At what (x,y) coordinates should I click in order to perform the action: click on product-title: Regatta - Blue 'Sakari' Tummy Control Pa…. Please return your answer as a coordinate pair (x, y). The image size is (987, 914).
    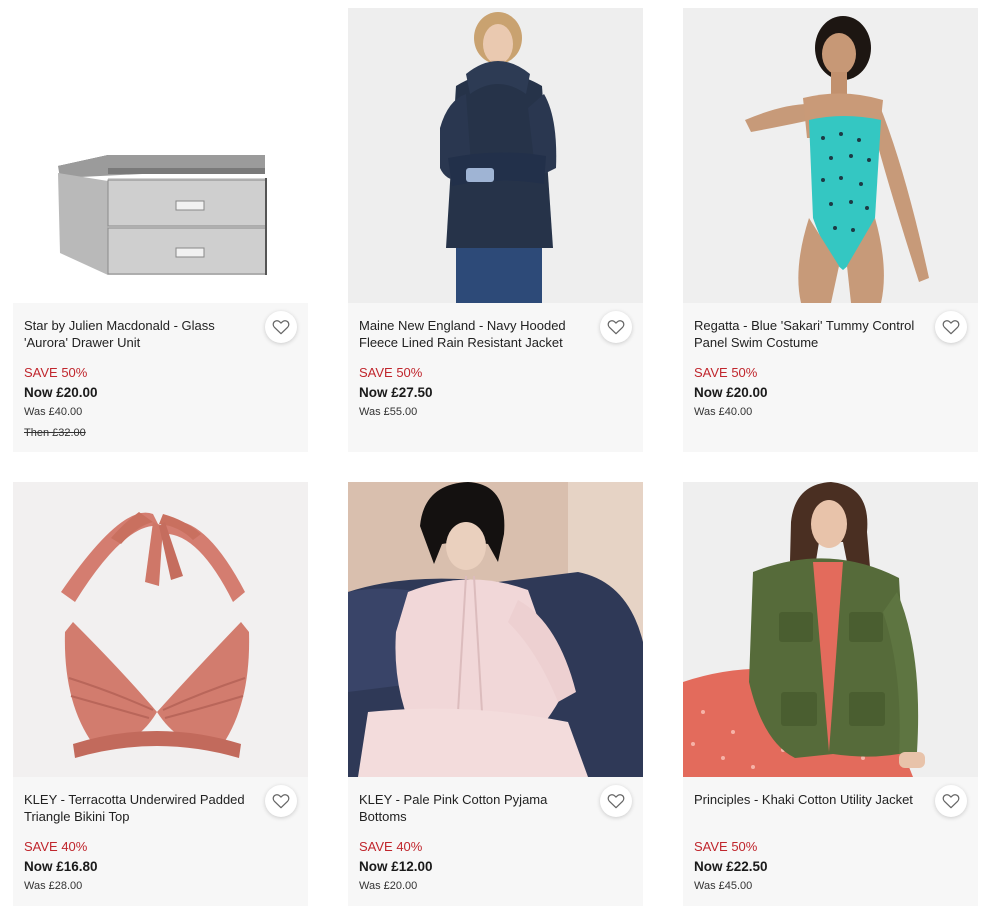
    Looking at the image, I should click on (810, 334).